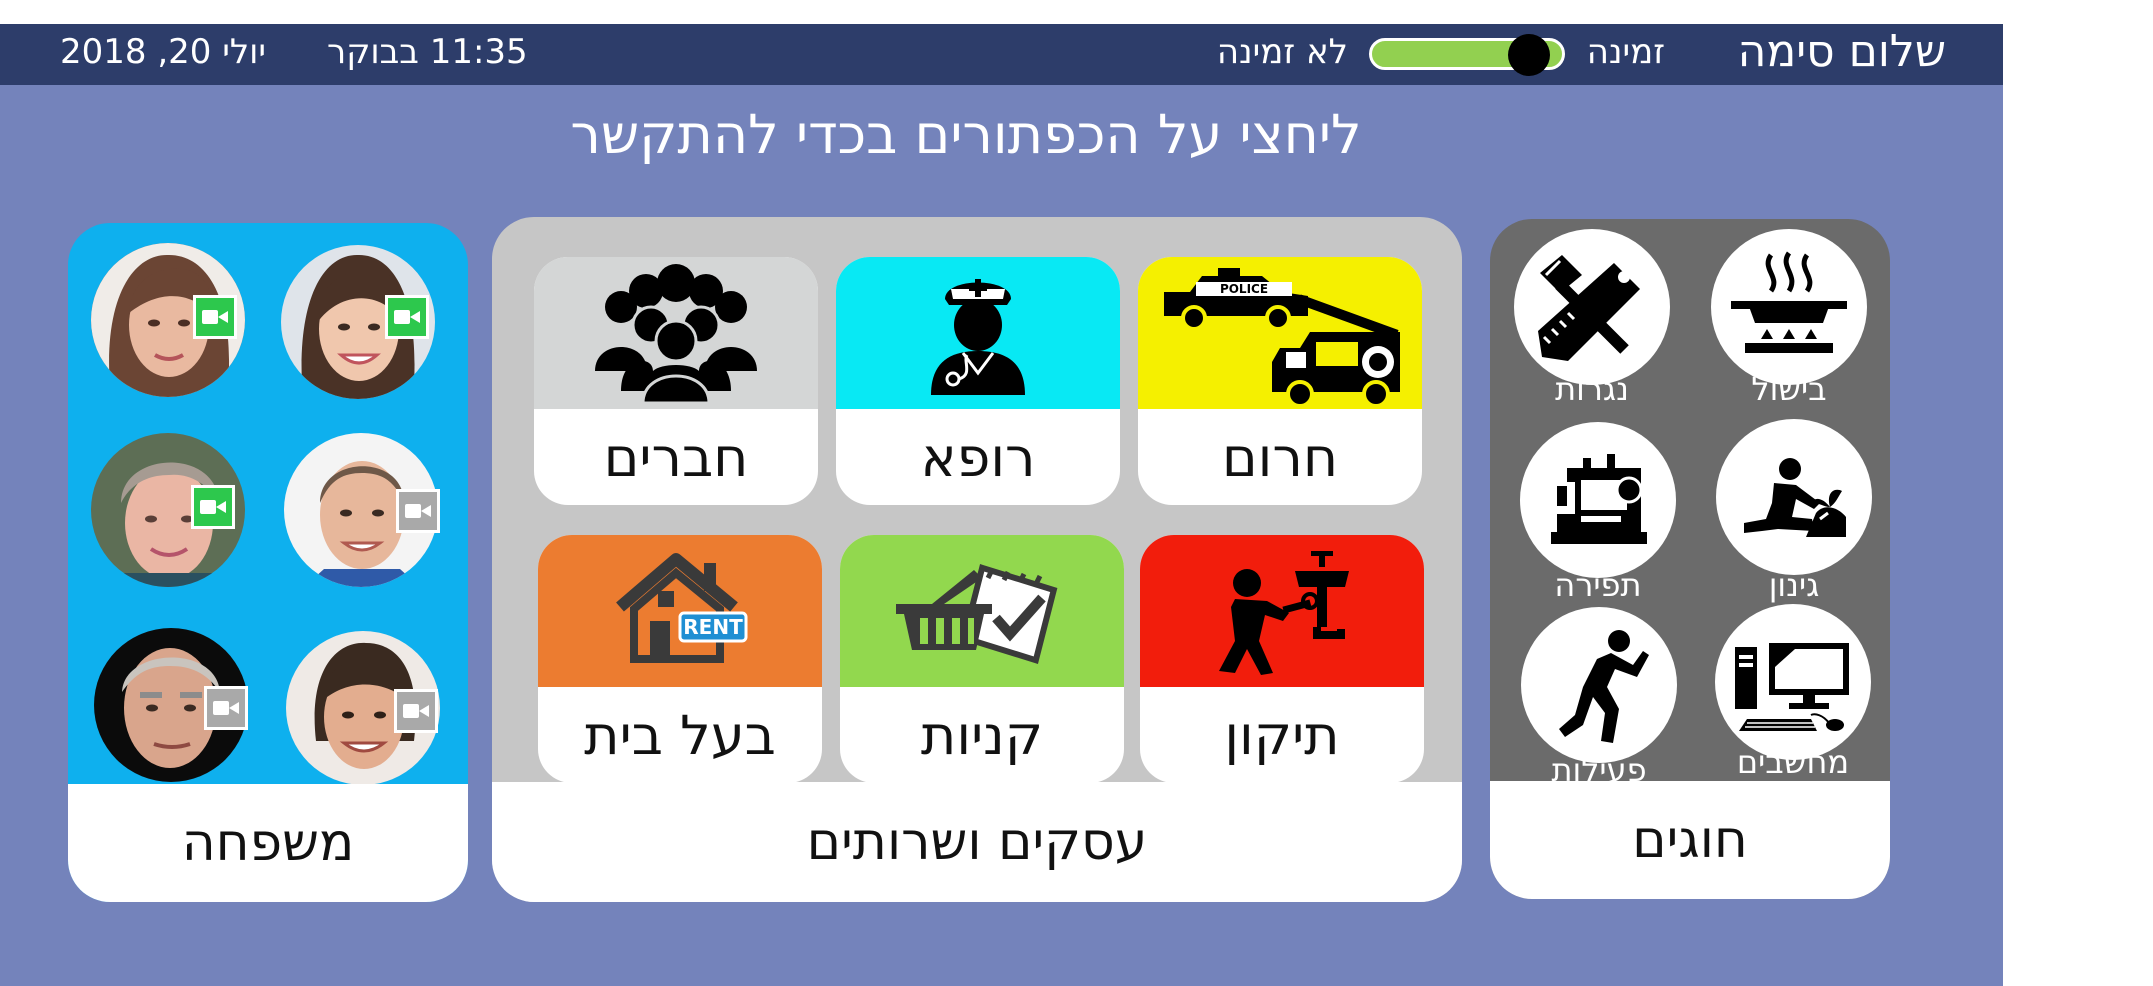 This screenshot has height=986, width=2153. I want to click on tile-shopping-label: קניות, so click(982, 735).